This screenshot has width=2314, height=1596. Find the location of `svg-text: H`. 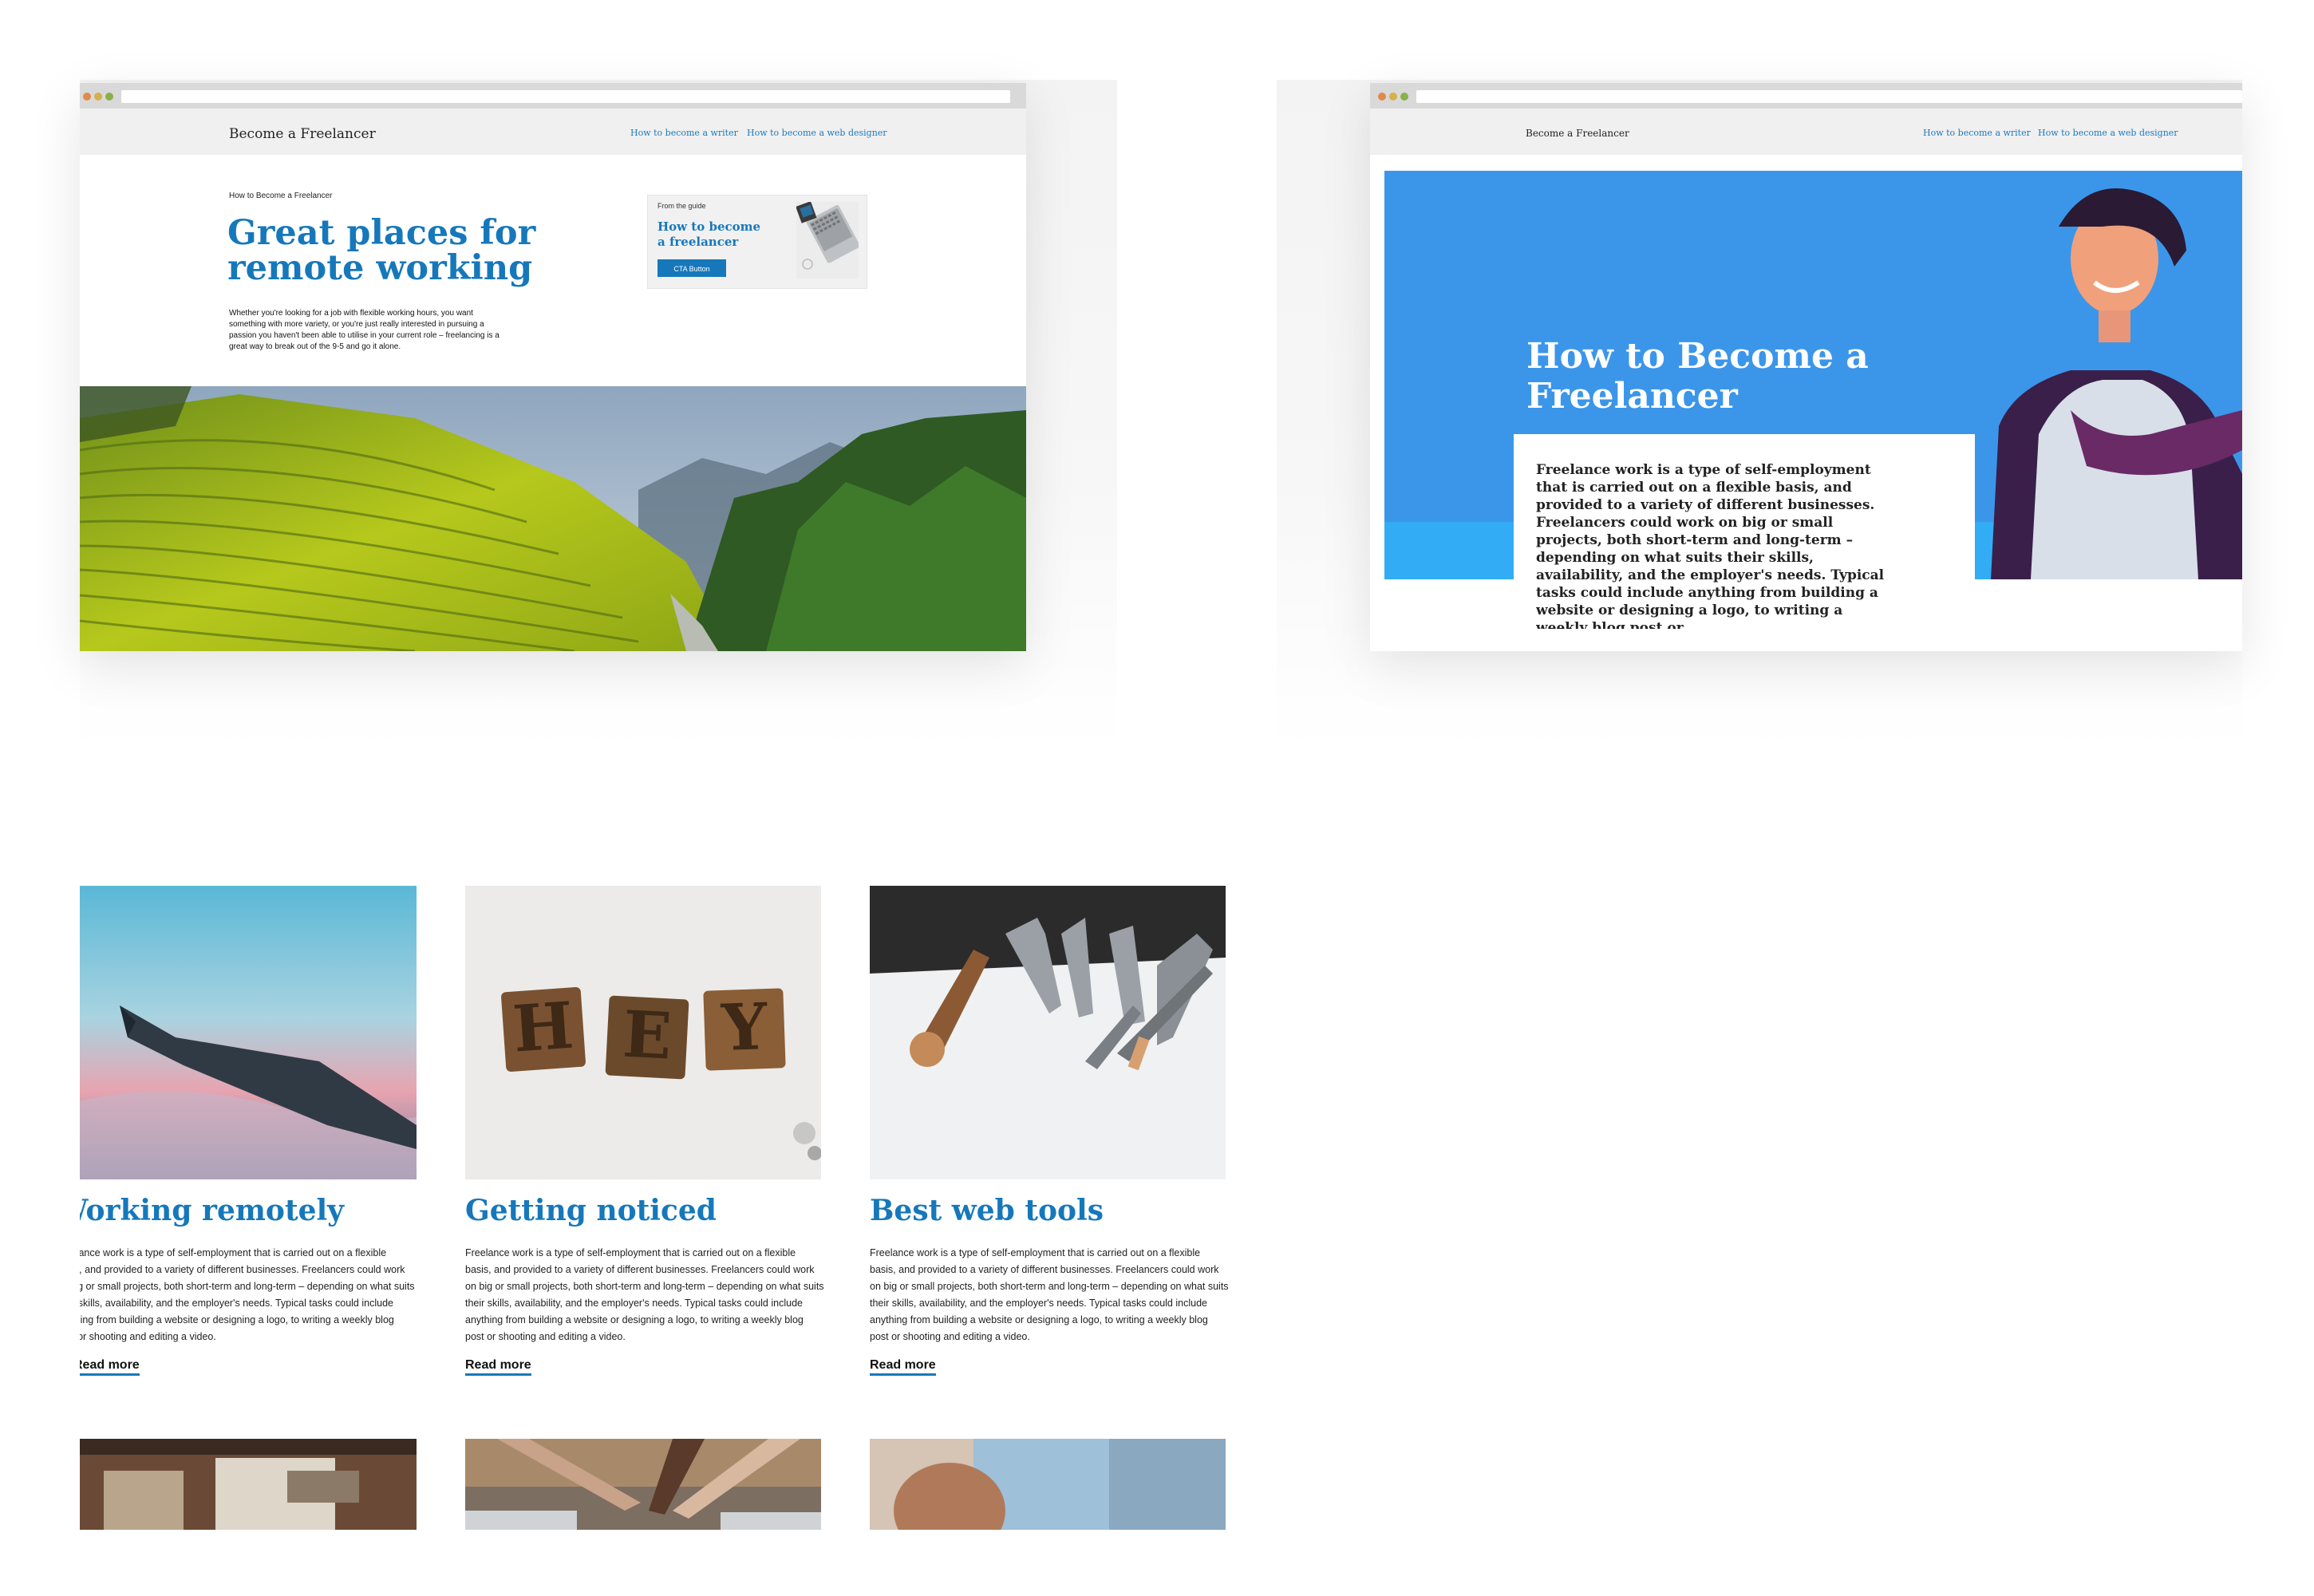

svg-text: H is located at coordinates (543, 1026).